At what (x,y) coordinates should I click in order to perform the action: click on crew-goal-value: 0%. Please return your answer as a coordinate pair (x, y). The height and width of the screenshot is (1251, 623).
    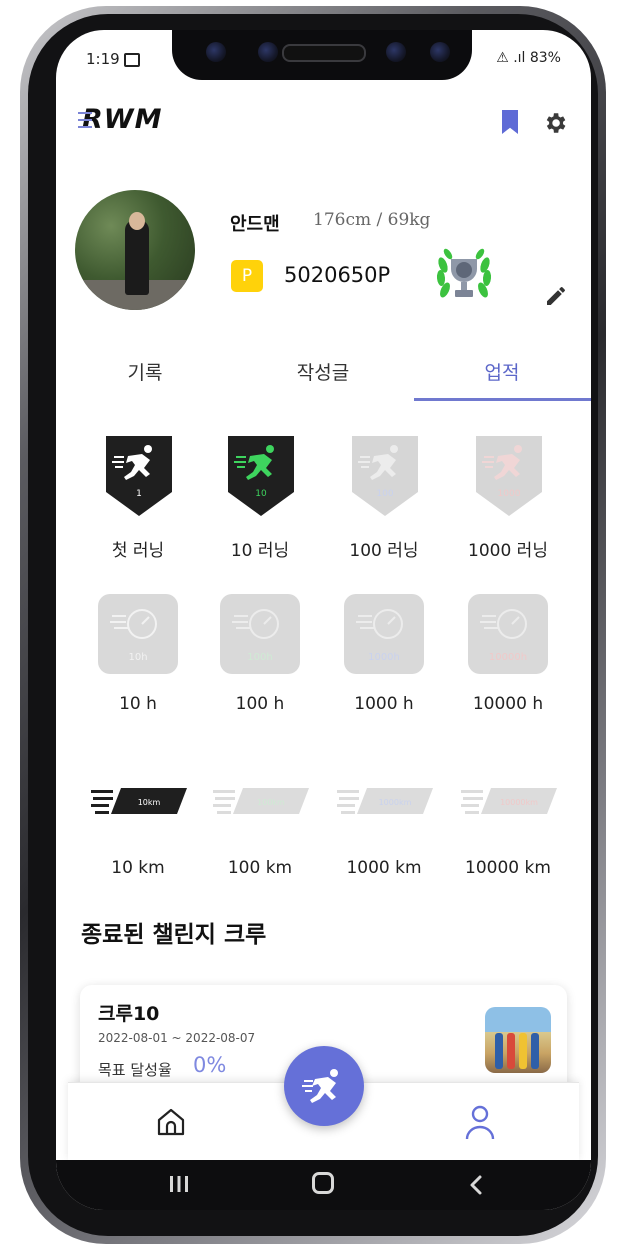
    Looking at the image, I should click on (210, 1065).